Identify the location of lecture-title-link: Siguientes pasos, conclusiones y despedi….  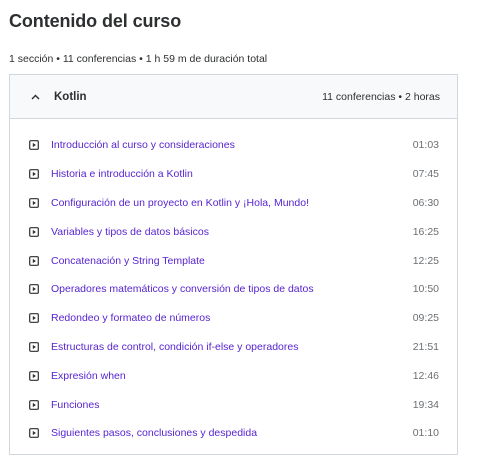
(232, 433).